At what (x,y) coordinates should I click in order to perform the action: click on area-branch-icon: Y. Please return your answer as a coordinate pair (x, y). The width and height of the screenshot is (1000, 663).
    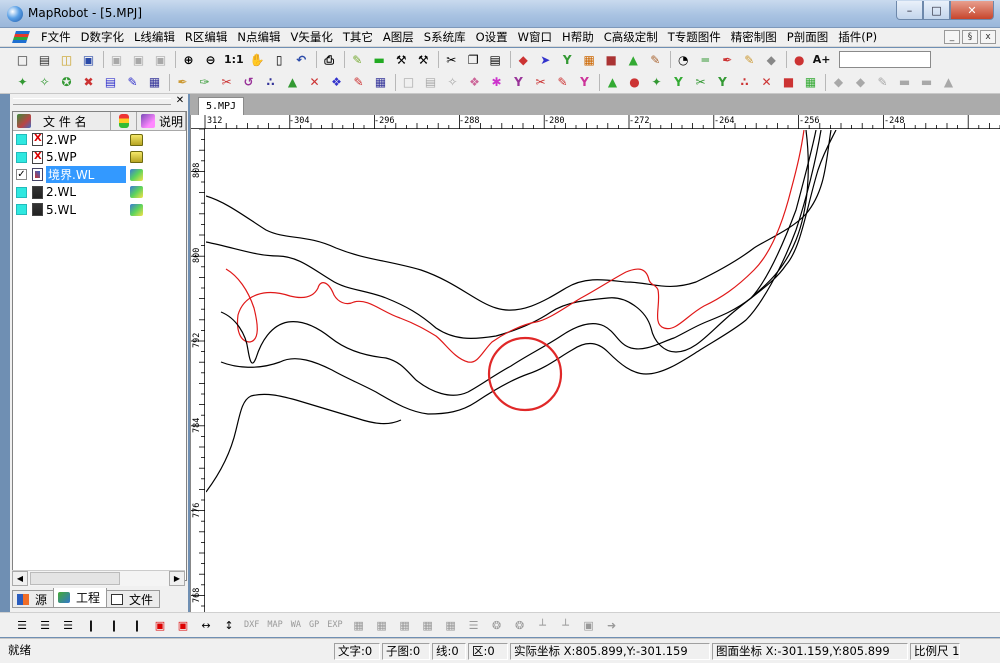
    Looking at the image, I should click on (722, 82).